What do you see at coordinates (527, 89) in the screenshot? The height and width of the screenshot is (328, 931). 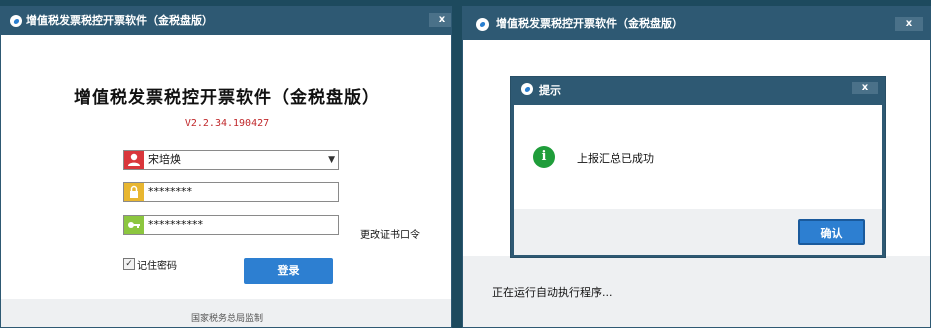 I see `dialog-logo-icon` at bounding box center [527, 89].